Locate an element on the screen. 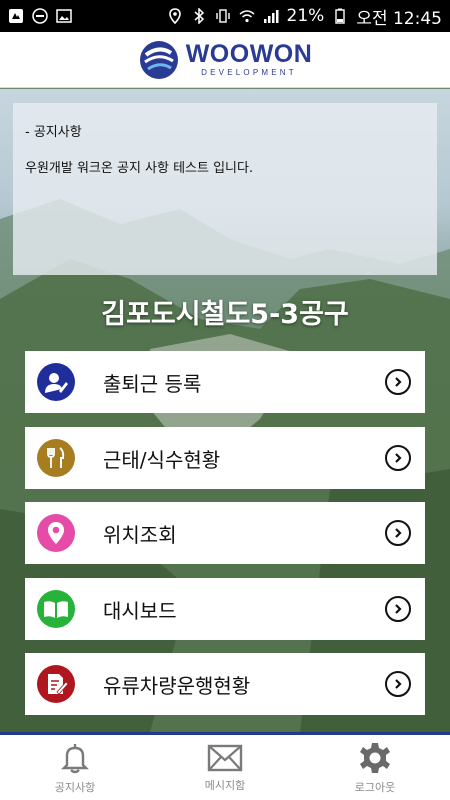  book-icon is located at coordinates (56, 609).